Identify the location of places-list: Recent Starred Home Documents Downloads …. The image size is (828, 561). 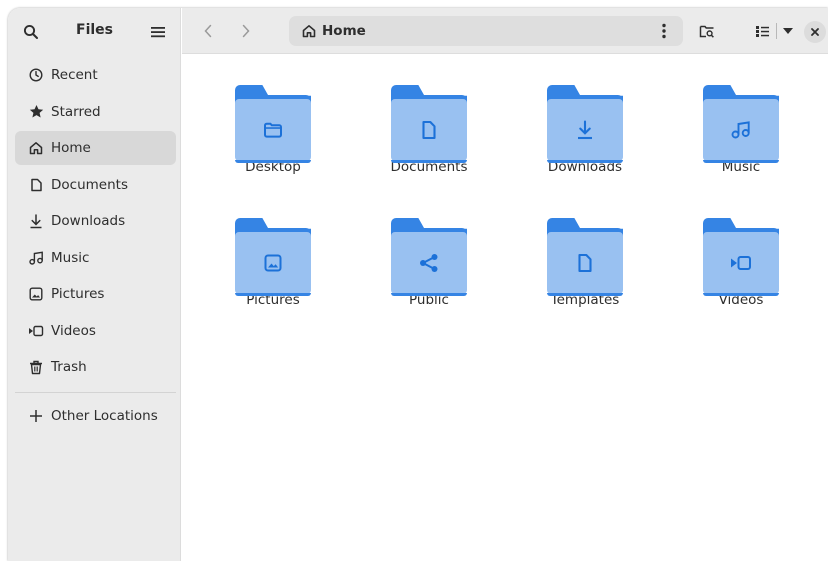
(95, 222).